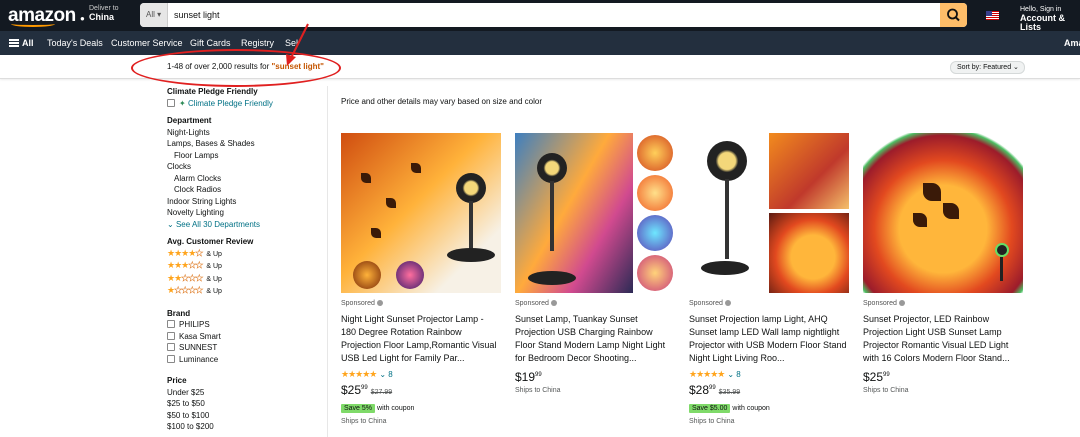  What do you see at coordinates (247, 104) in the screenshot?
I see `climate-filter: ✦ Climate Pledge Friendly` at bounding box center [247, 104].